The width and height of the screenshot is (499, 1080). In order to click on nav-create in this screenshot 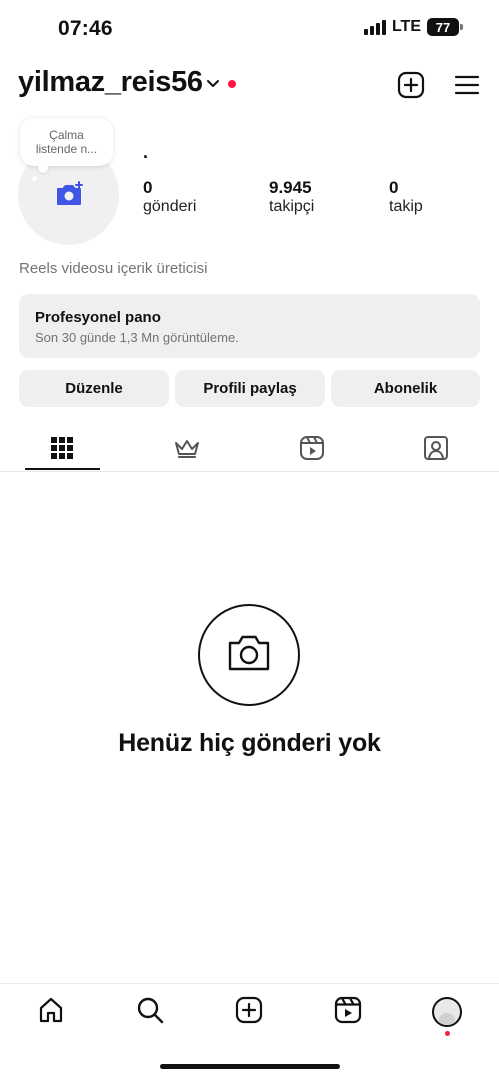, I will do `click(249, 1012)`.